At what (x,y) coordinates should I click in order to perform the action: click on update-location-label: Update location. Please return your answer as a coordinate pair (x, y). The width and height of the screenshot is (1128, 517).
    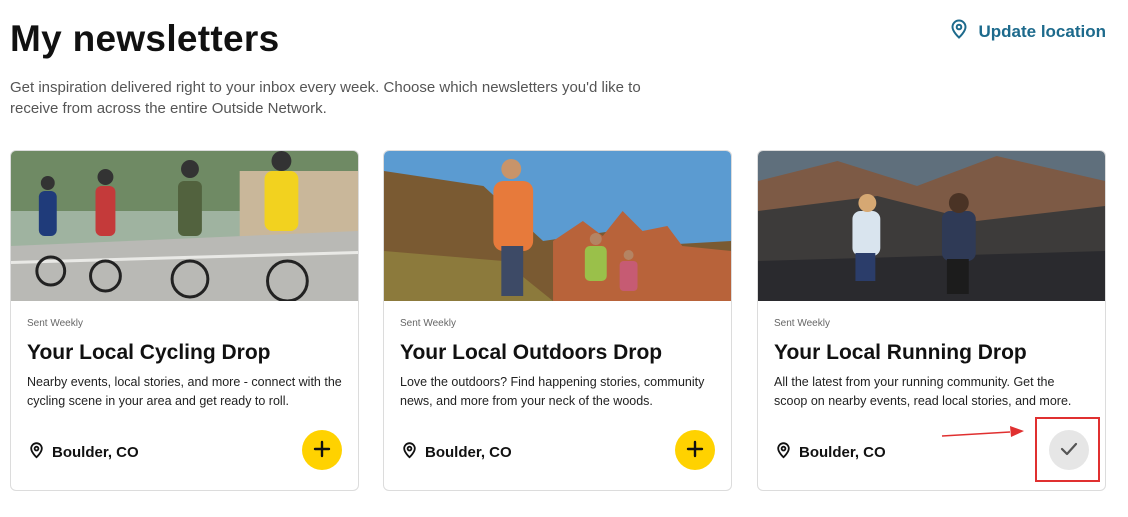
    Looking at the image, I should click on (1042, 31).